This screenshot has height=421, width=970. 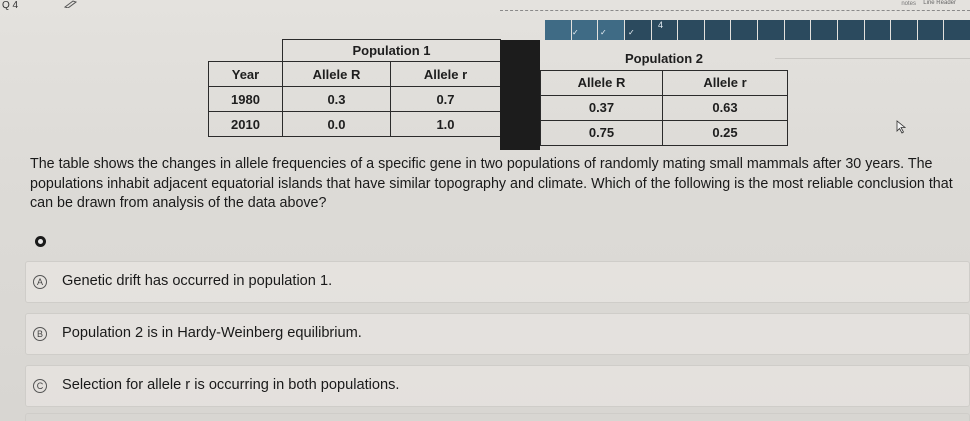 I want to click on mark-for-review-icon, so click(x=40, y=241).